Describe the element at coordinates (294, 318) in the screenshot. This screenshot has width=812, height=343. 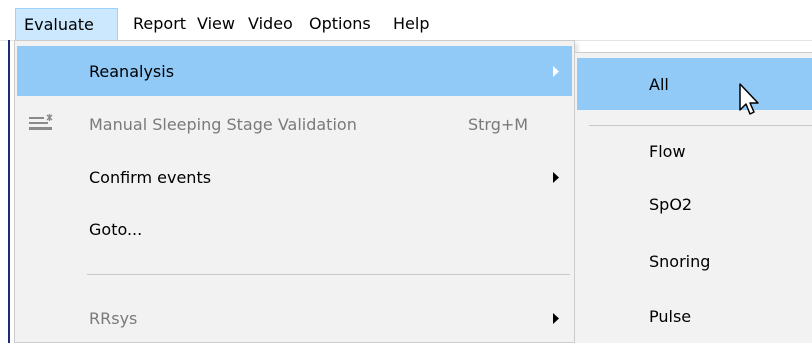
I see `menu-item-rrsys: RRsys` at that location.